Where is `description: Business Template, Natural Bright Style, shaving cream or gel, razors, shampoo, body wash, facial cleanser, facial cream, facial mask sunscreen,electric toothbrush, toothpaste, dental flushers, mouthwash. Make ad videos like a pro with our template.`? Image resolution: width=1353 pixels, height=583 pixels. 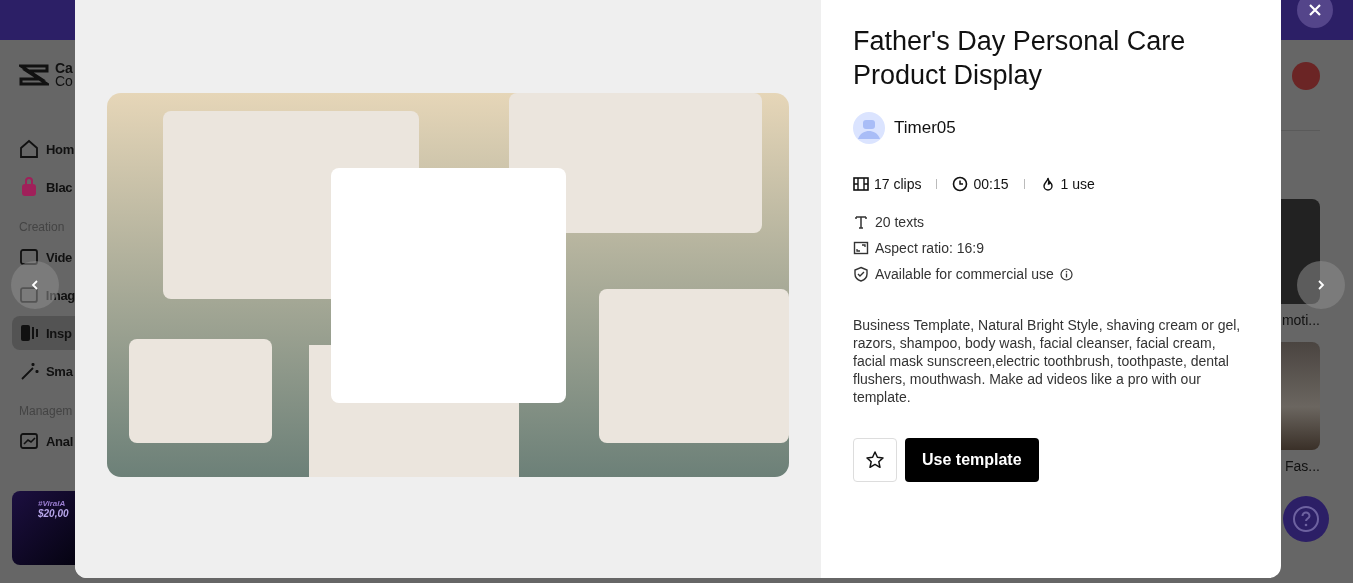 description: Business Template, Natural Bright Style, shaving cream or gel, razors, shampoo, body wash, facial cleanser, facial cream, facial mask sunscreen,electric toothbrush, toothpaste, dental flushers, mouthwash. Make ad videos like a pro with our template. is located at coordinates (1047, 361).